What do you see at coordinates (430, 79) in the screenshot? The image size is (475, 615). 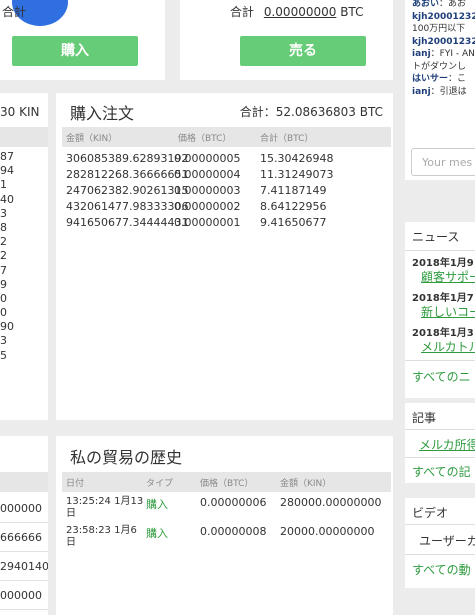 I see `chat-username: はいサー` at bounding box center [430, 79].